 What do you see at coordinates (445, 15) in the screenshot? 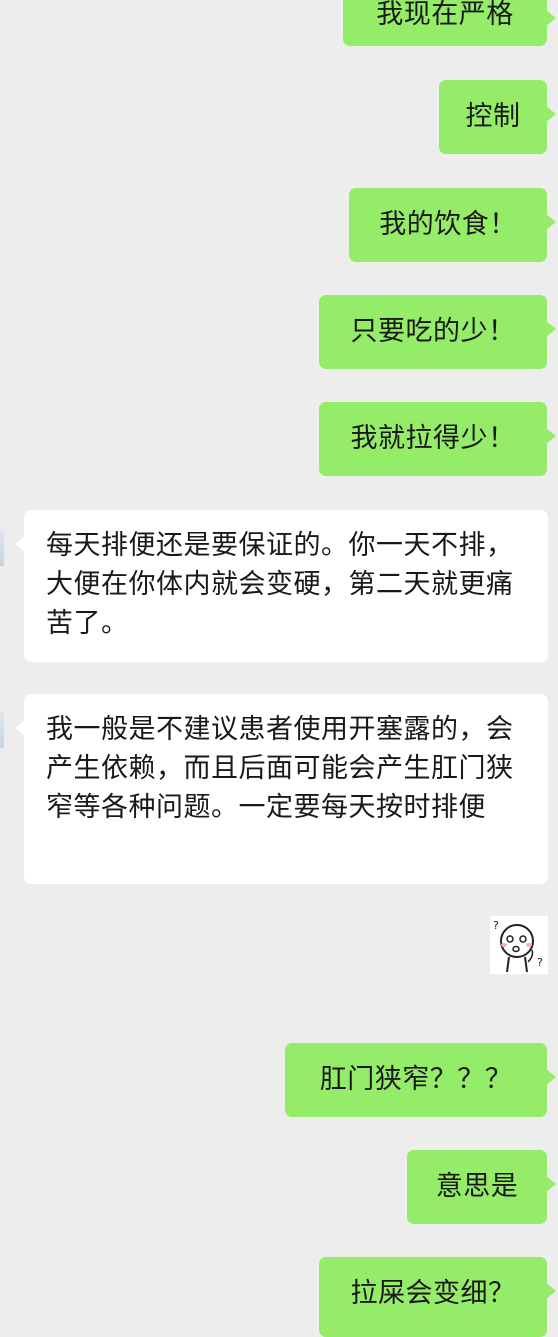
I see `message-text: 我现在严格` at bounding box center [445, 15].